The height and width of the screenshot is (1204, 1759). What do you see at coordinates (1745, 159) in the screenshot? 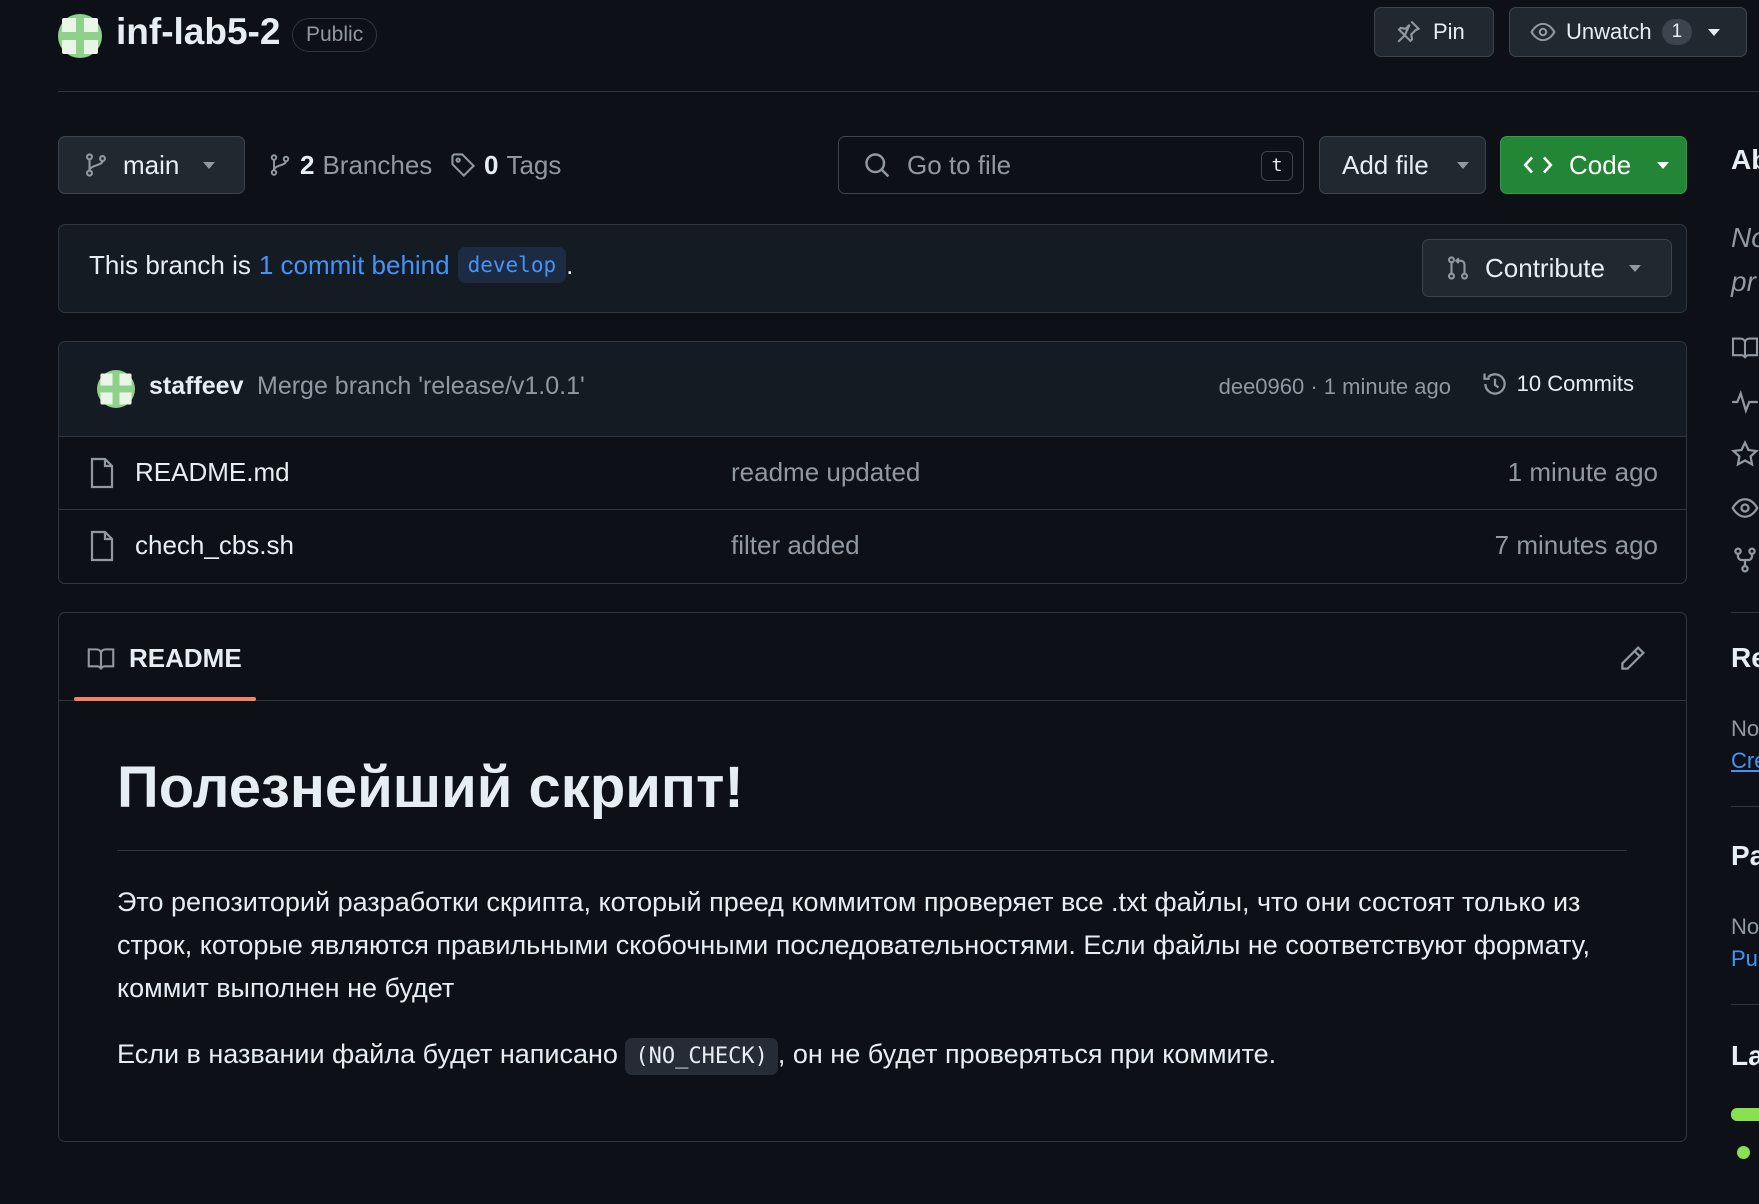
I see `about-heading: Ab` at bounding box center [1745, 159].